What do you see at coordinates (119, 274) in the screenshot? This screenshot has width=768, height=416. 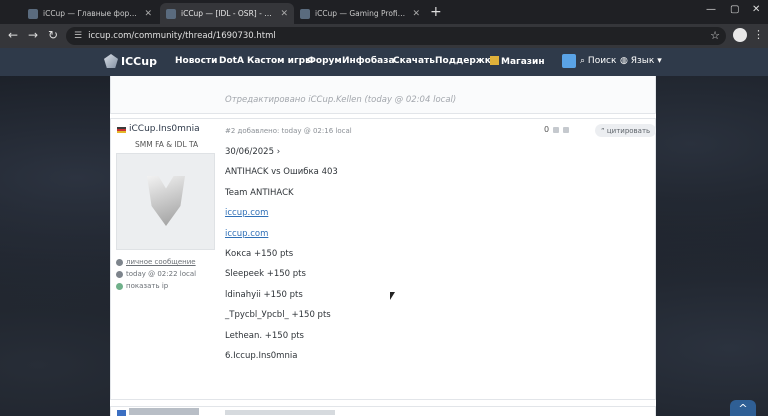 I see `clock-icon` at bounding box center [119, 274].